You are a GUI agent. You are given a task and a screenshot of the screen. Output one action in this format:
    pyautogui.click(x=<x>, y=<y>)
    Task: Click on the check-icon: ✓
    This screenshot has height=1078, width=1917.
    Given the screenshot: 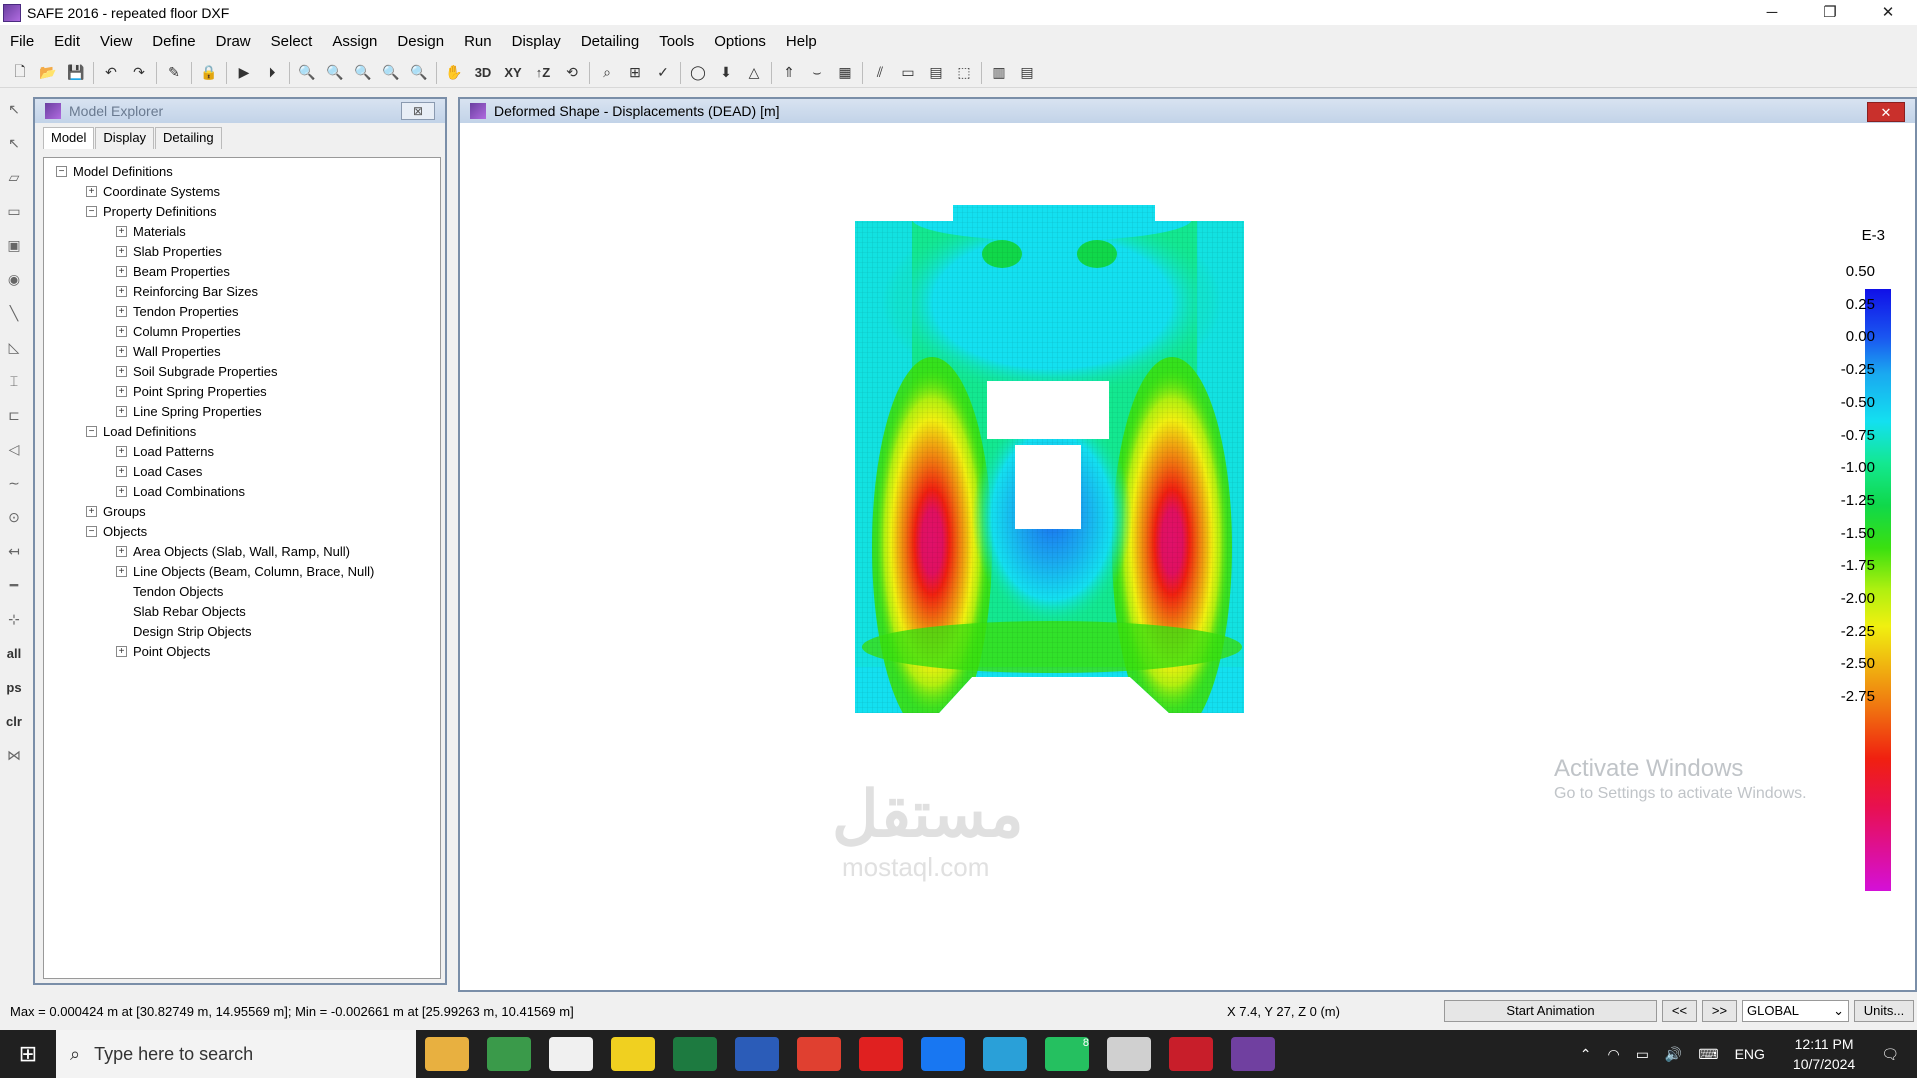 What is the action you would take?
    pyautogui.click(x=663, y=73)
    